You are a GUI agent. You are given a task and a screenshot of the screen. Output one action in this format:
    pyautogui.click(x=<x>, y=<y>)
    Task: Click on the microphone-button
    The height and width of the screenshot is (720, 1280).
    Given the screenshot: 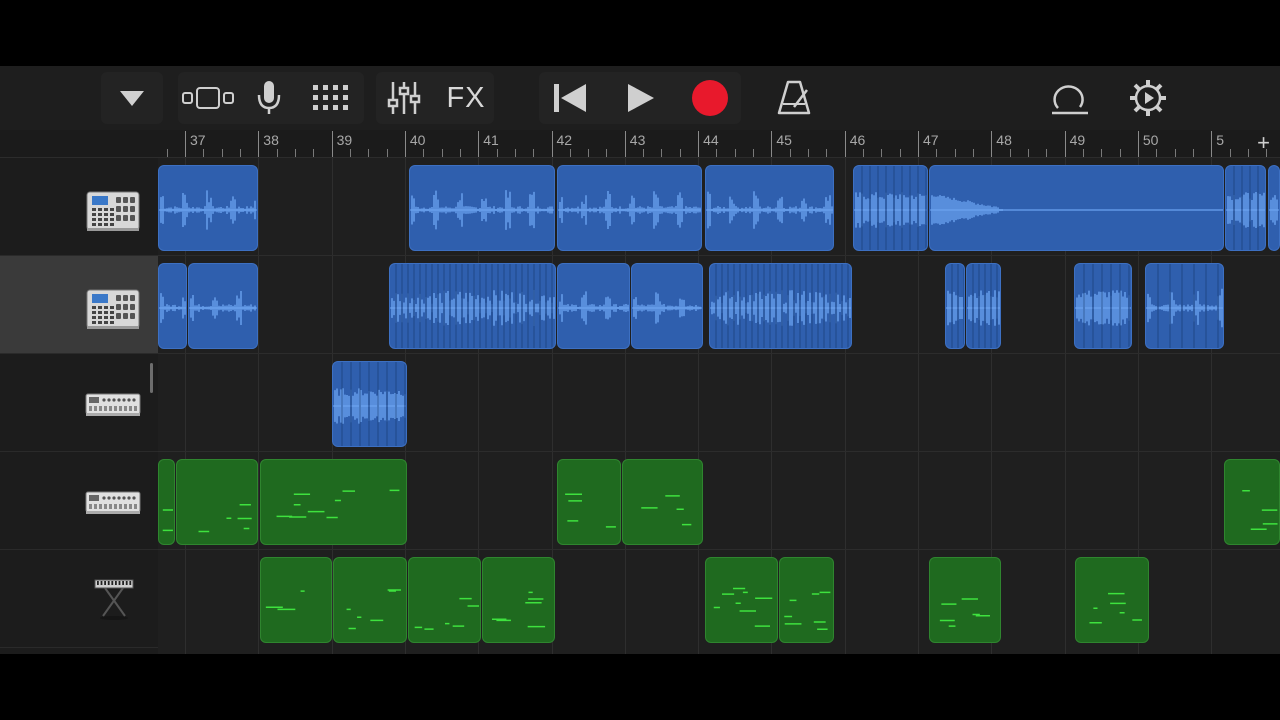 What is the action you would take?
    pyautogui.click(x=269, y=98)
    